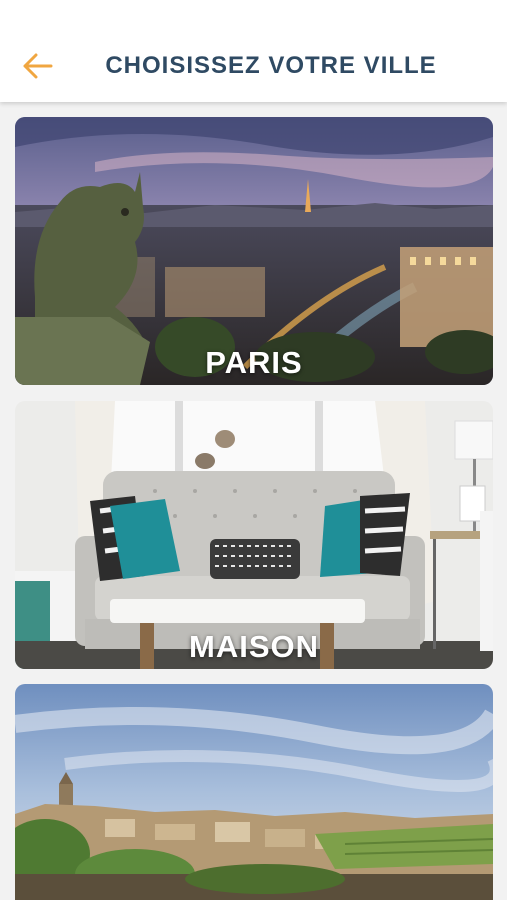 The height and width of the screenshot is (900, 507). I want to click on app-header: CHOISISSEZ VOTRE VILLE, so click(253, 51).